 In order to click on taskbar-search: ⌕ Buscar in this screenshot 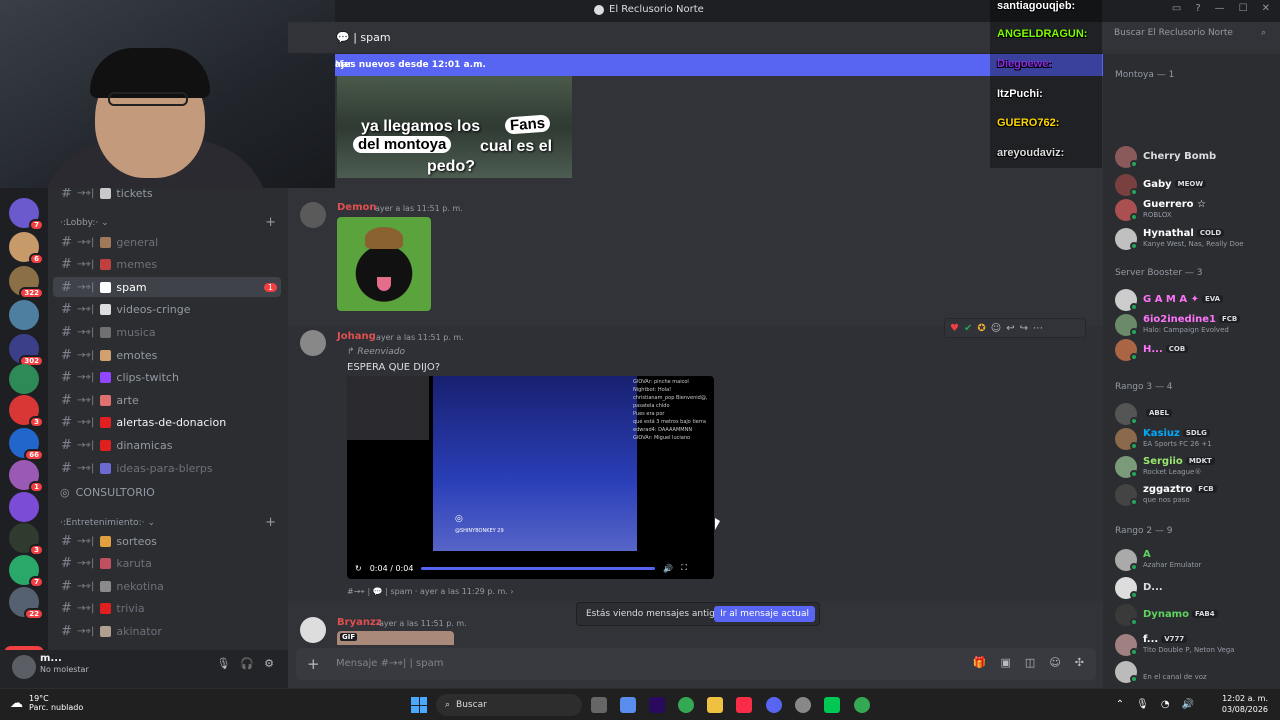, I will do `click(509, 705)`.